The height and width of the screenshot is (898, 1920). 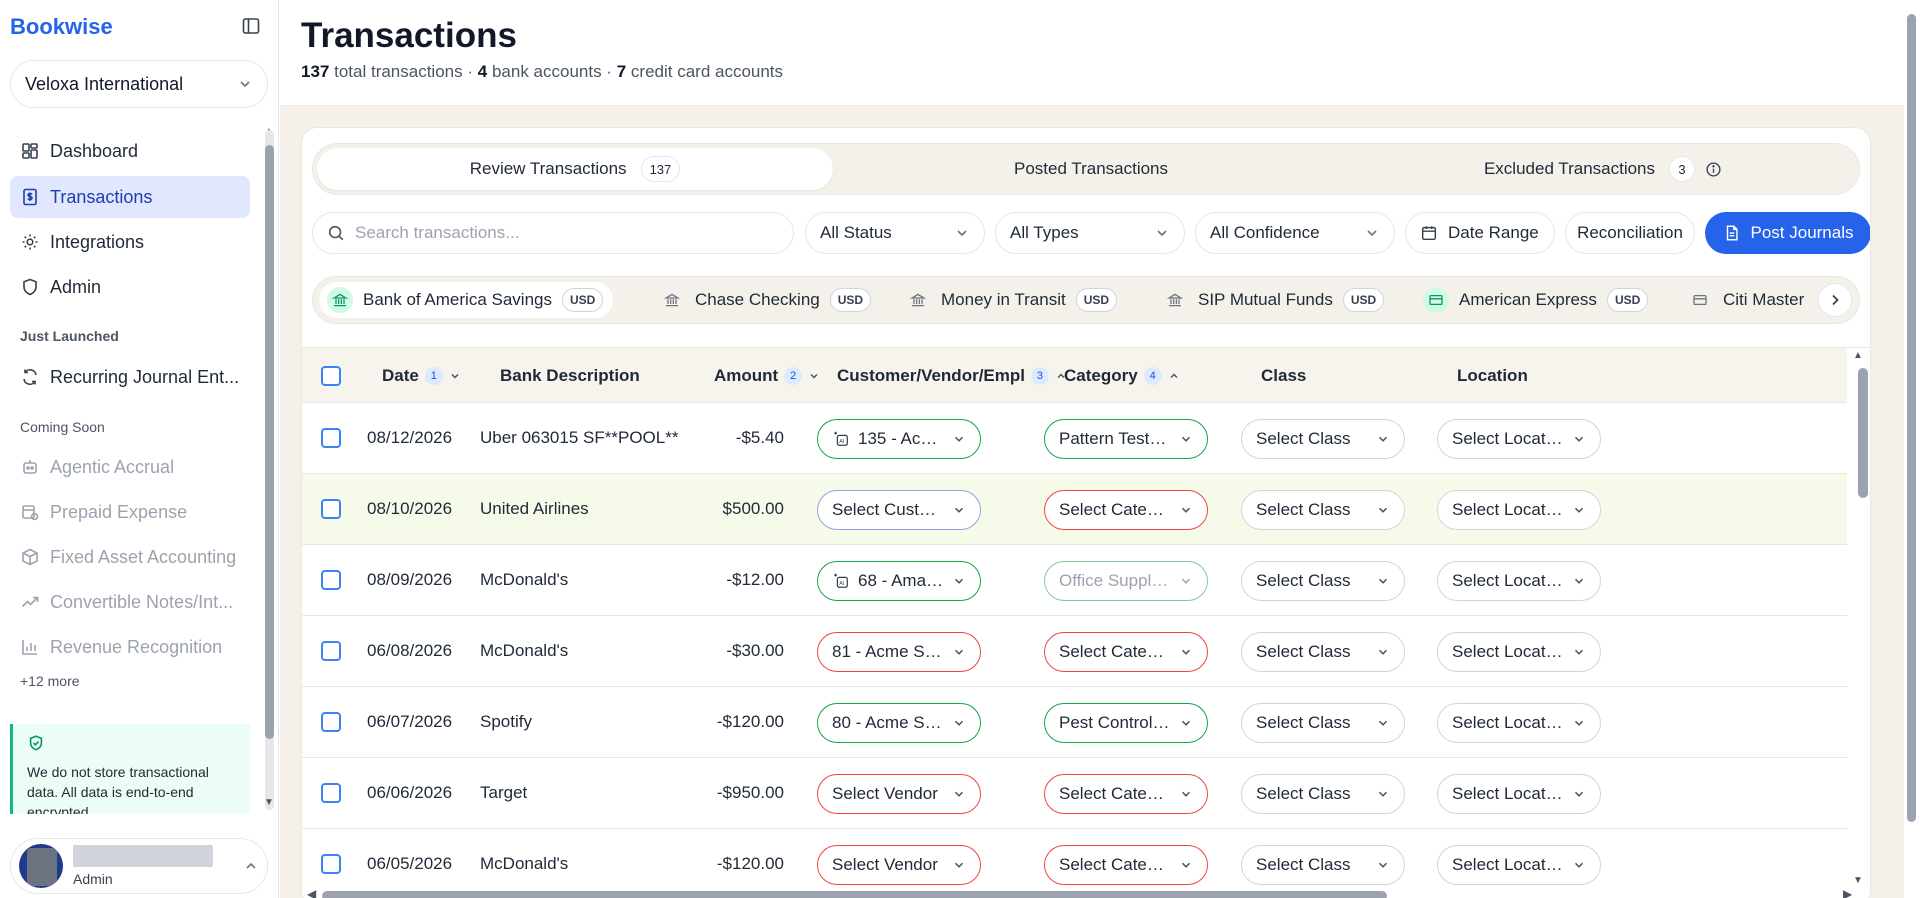 I want to click on page-scroll-thumb, so click(x=1911, y=418).